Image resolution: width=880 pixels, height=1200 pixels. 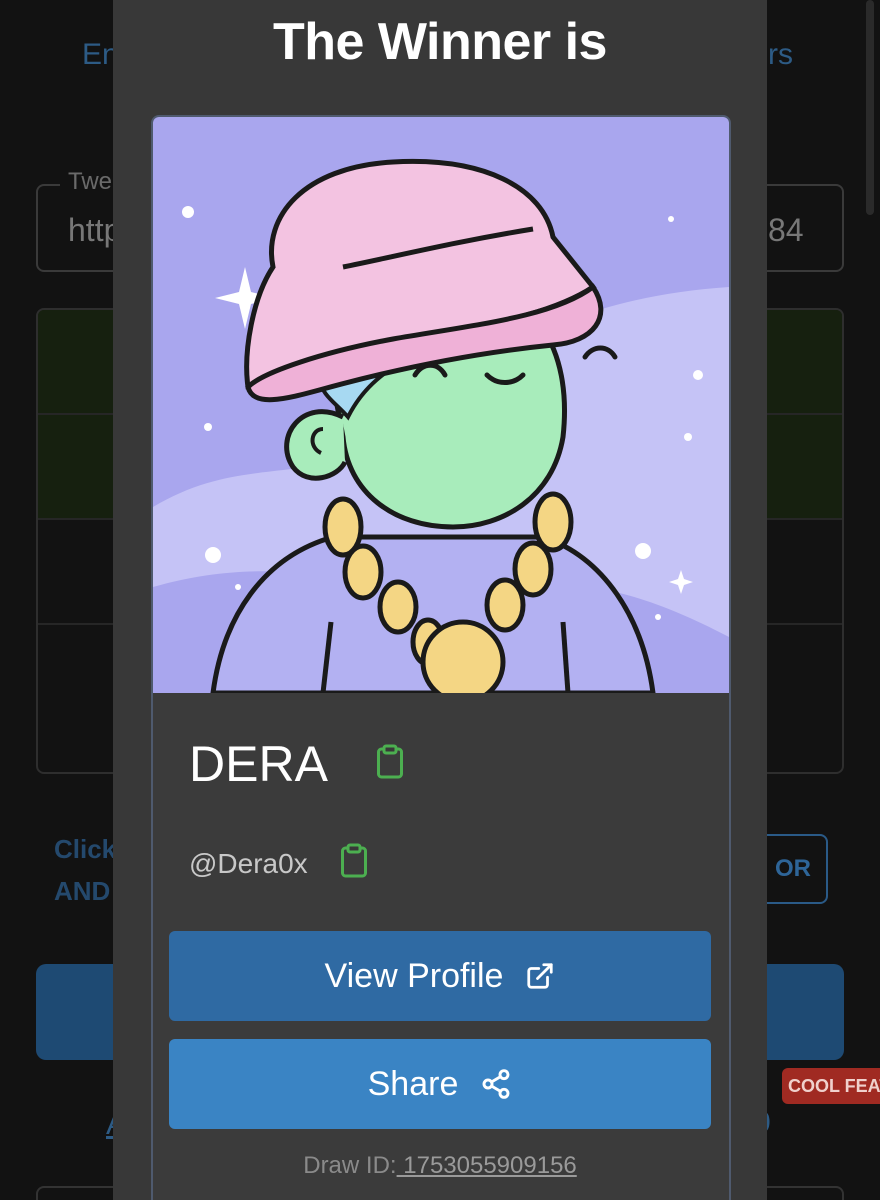 I want to click on draw-id-label: Draw ID:, so click(x=350, y=1165).